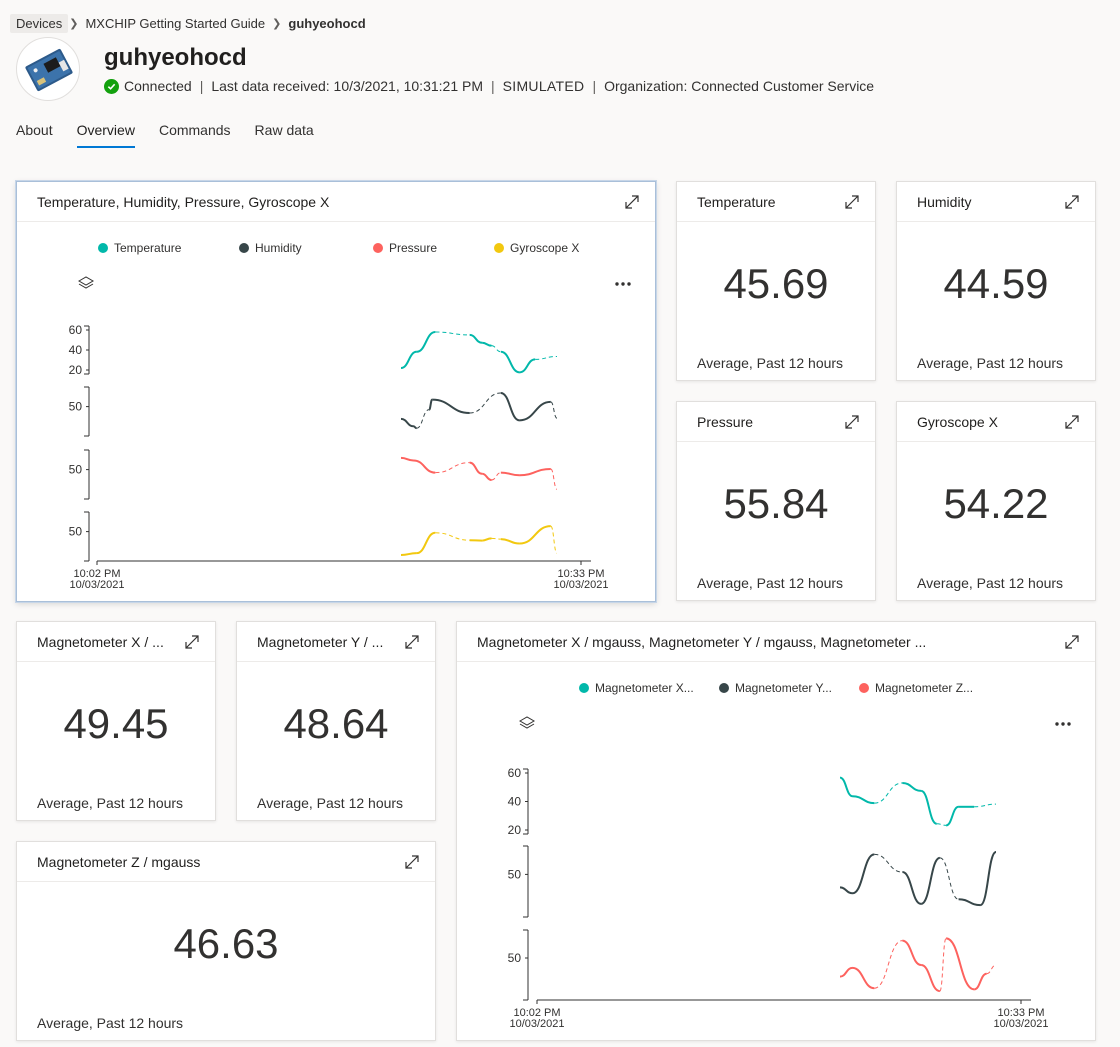 This screenshot has width=1120, height=1047. What do you see at coordinates (527, 721) in the screenshot?
I see `layers-icon-top` at bounding box center [527, 721].